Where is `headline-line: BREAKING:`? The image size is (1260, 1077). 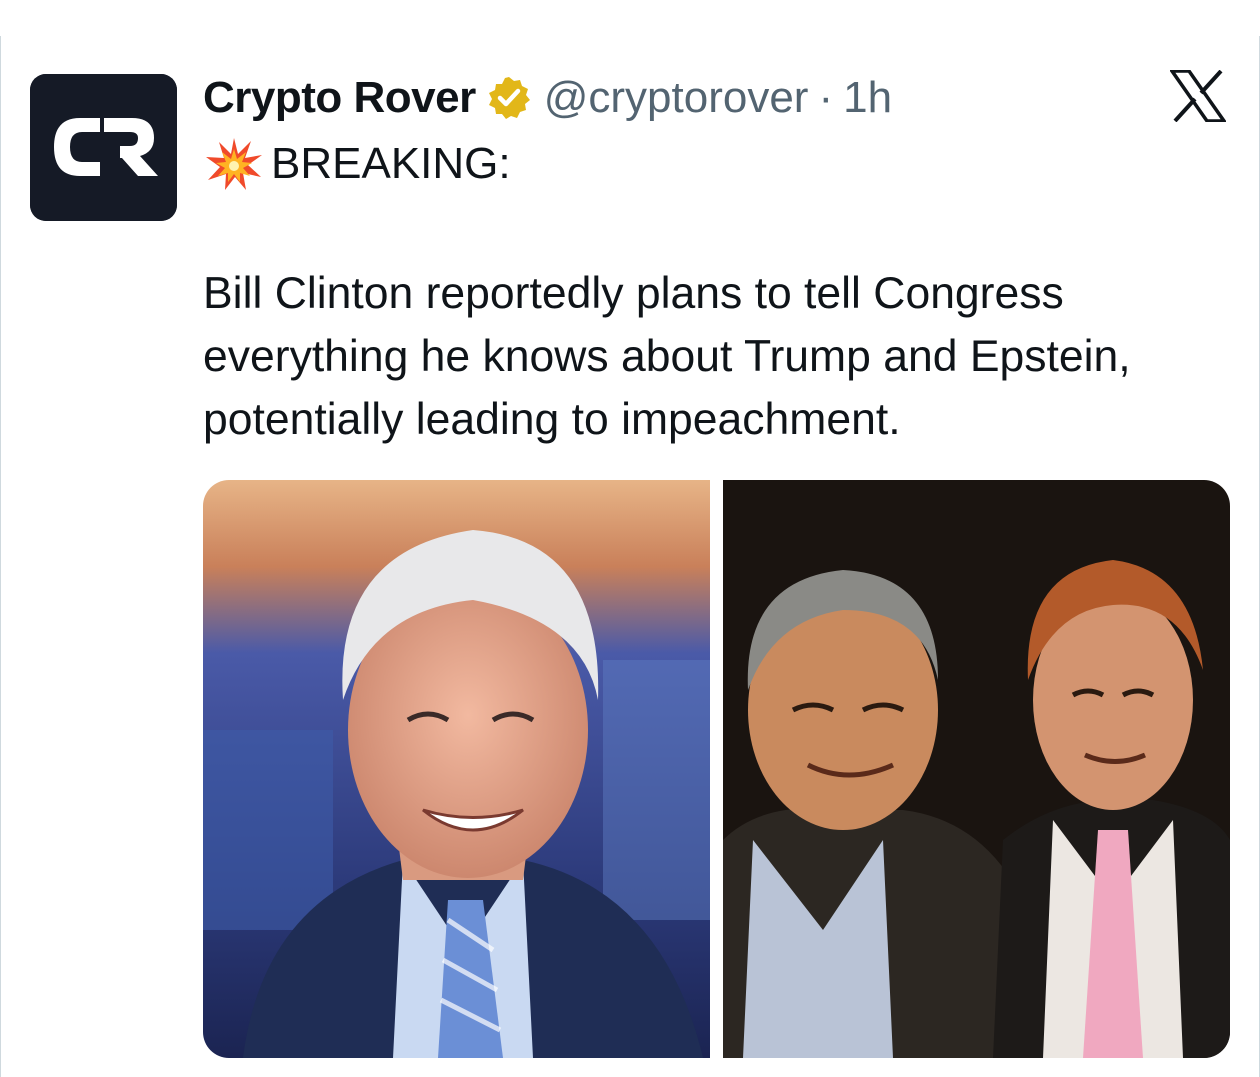 headline-line: BREAKING: is located at coordinates (358, 164).